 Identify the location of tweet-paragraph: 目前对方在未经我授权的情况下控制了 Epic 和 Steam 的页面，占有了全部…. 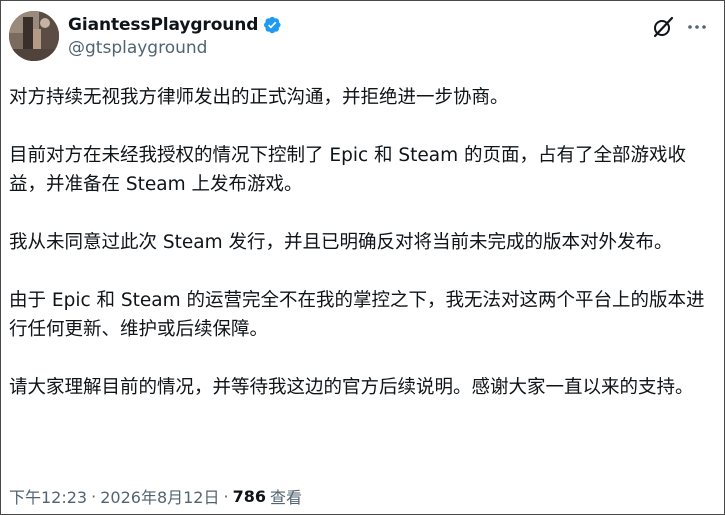
(348, 170).